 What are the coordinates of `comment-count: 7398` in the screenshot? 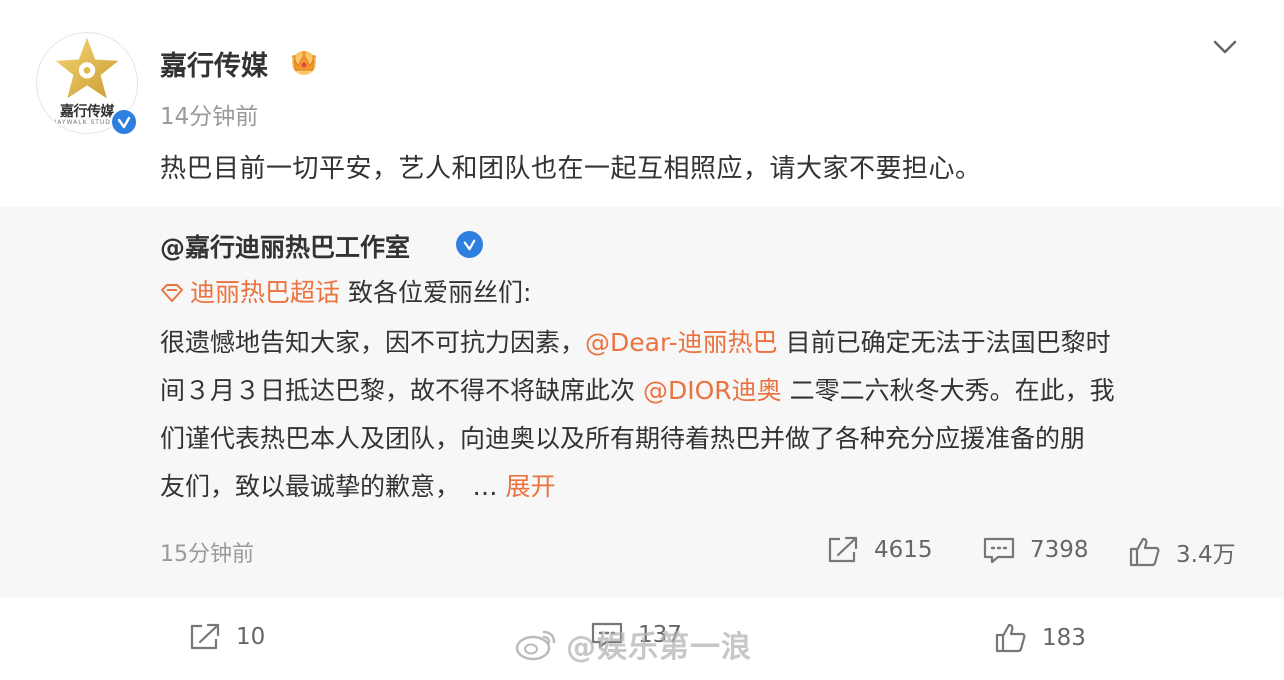 It's located at (1059, 550).